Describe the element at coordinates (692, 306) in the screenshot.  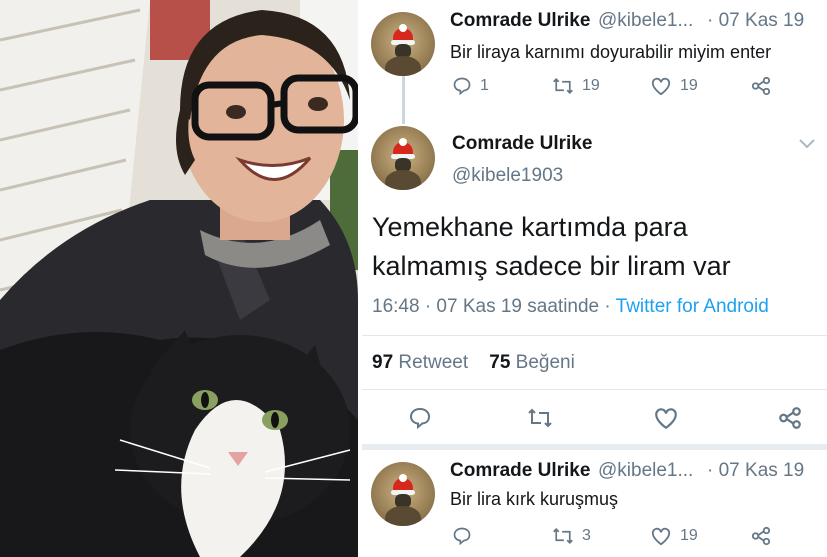
I see `tweet-source-link: Twitter for Android` at that location.